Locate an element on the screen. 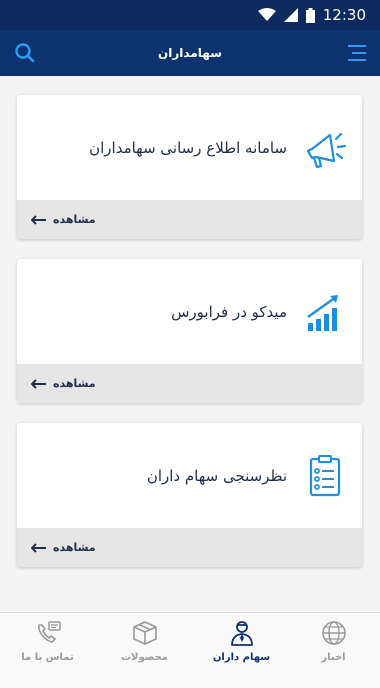 The image size is (380, 688). card-body: سامانه اطلاع رسانی سهامداران is located at coordinates (189, 147).